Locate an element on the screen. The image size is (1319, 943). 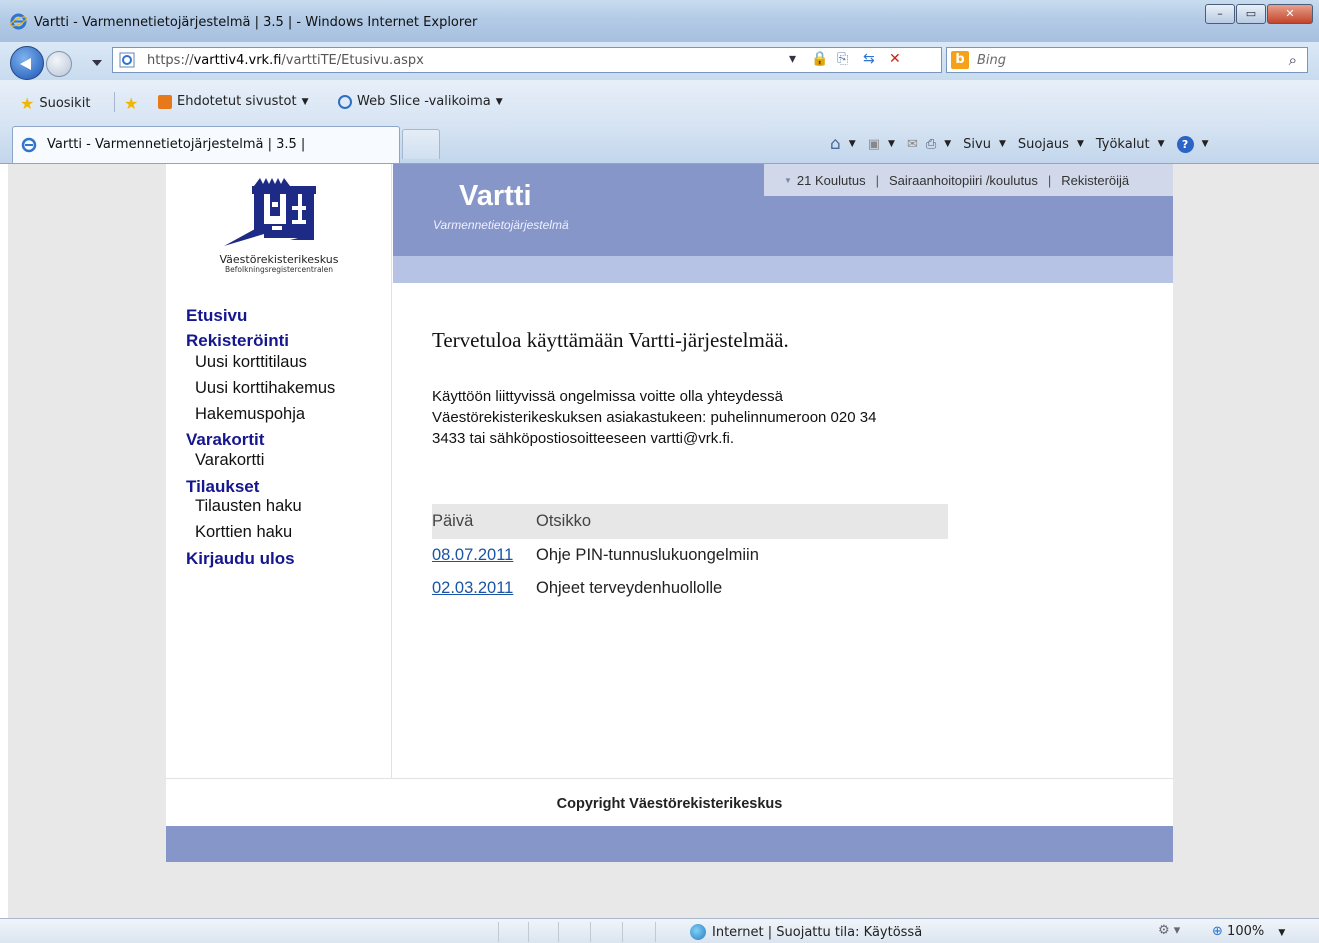
nav-new-card-order: Uusi korttitilaus is located at coordinates (251, 362).